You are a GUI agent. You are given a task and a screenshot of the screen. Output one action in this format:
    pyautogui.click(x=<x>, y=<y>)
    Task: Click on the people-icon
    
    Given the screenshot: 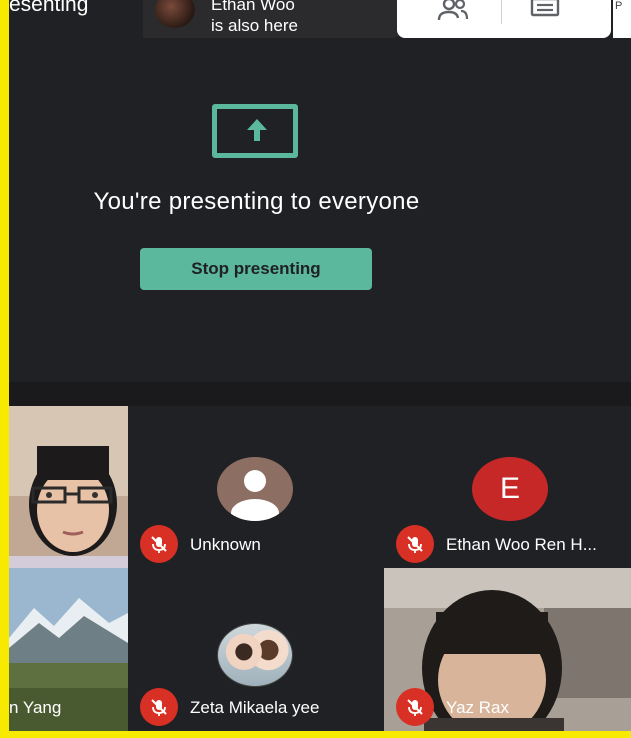 What is the action you would take?
    pyautogui.click(x=453, y=11)
    